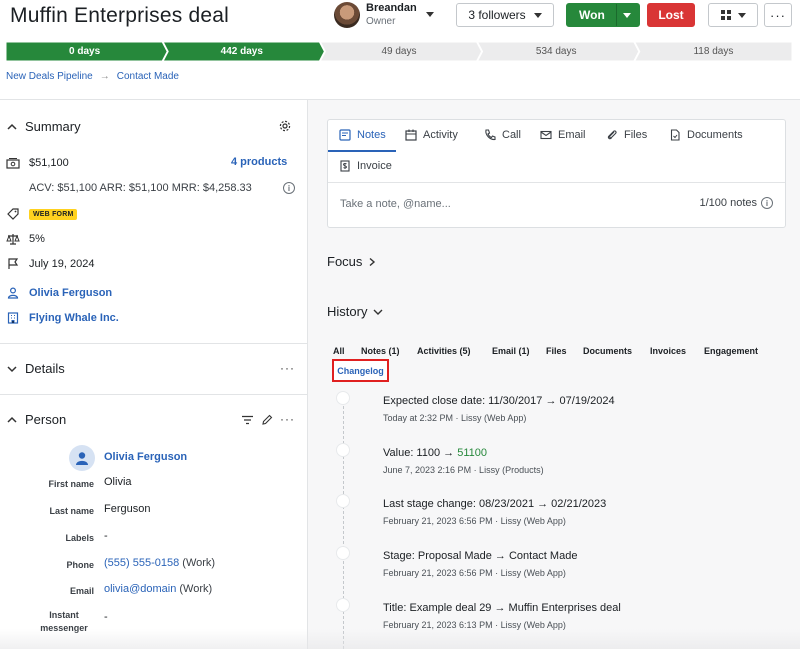 Image resolution: width=800 pixels, height=649 pixels. I want to click on email-link: olivia@domain, so click(140, 589).